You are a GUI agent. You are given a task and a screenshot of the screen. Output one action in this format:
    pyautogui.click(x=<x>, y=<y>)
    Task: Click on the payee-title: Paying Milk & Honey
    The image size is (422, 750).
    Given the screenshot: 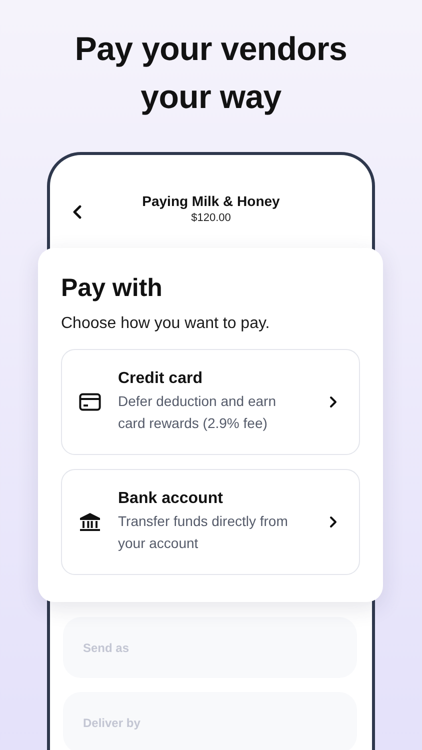 What is the action you would take?
    pyautogui.click(x=211, y=201)
    